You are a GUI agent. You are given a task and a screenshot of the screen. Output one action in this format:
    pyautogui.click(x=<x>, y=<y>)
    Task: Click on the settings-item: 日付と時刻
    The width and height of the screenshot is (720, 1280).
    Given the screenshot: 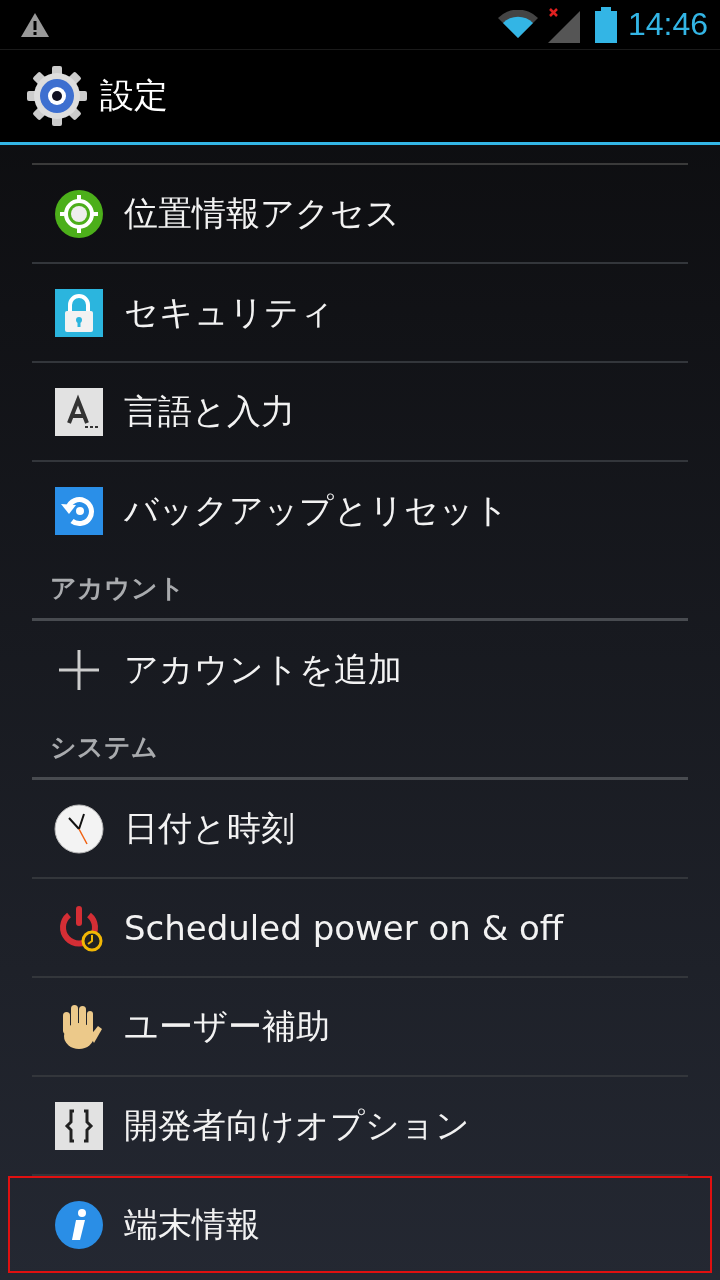 What is the action you would take?
    pyautogui.click(x=360, y=828)
    